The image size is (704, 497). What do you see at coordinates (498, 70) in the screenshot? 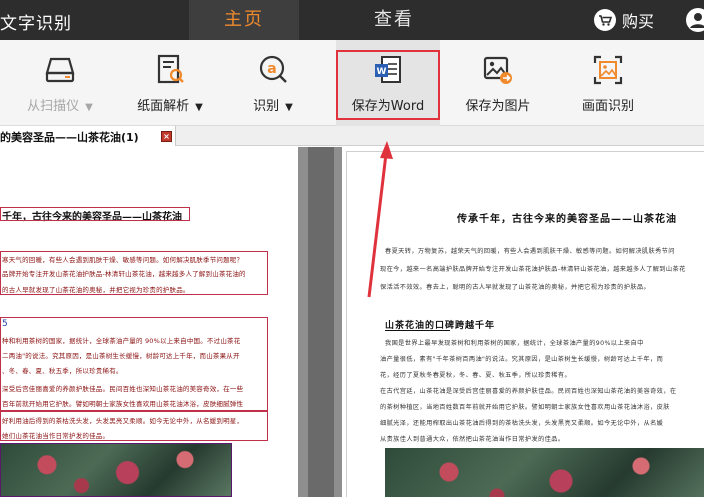
I see `image-export-icon` at bounding box center [498, 70].